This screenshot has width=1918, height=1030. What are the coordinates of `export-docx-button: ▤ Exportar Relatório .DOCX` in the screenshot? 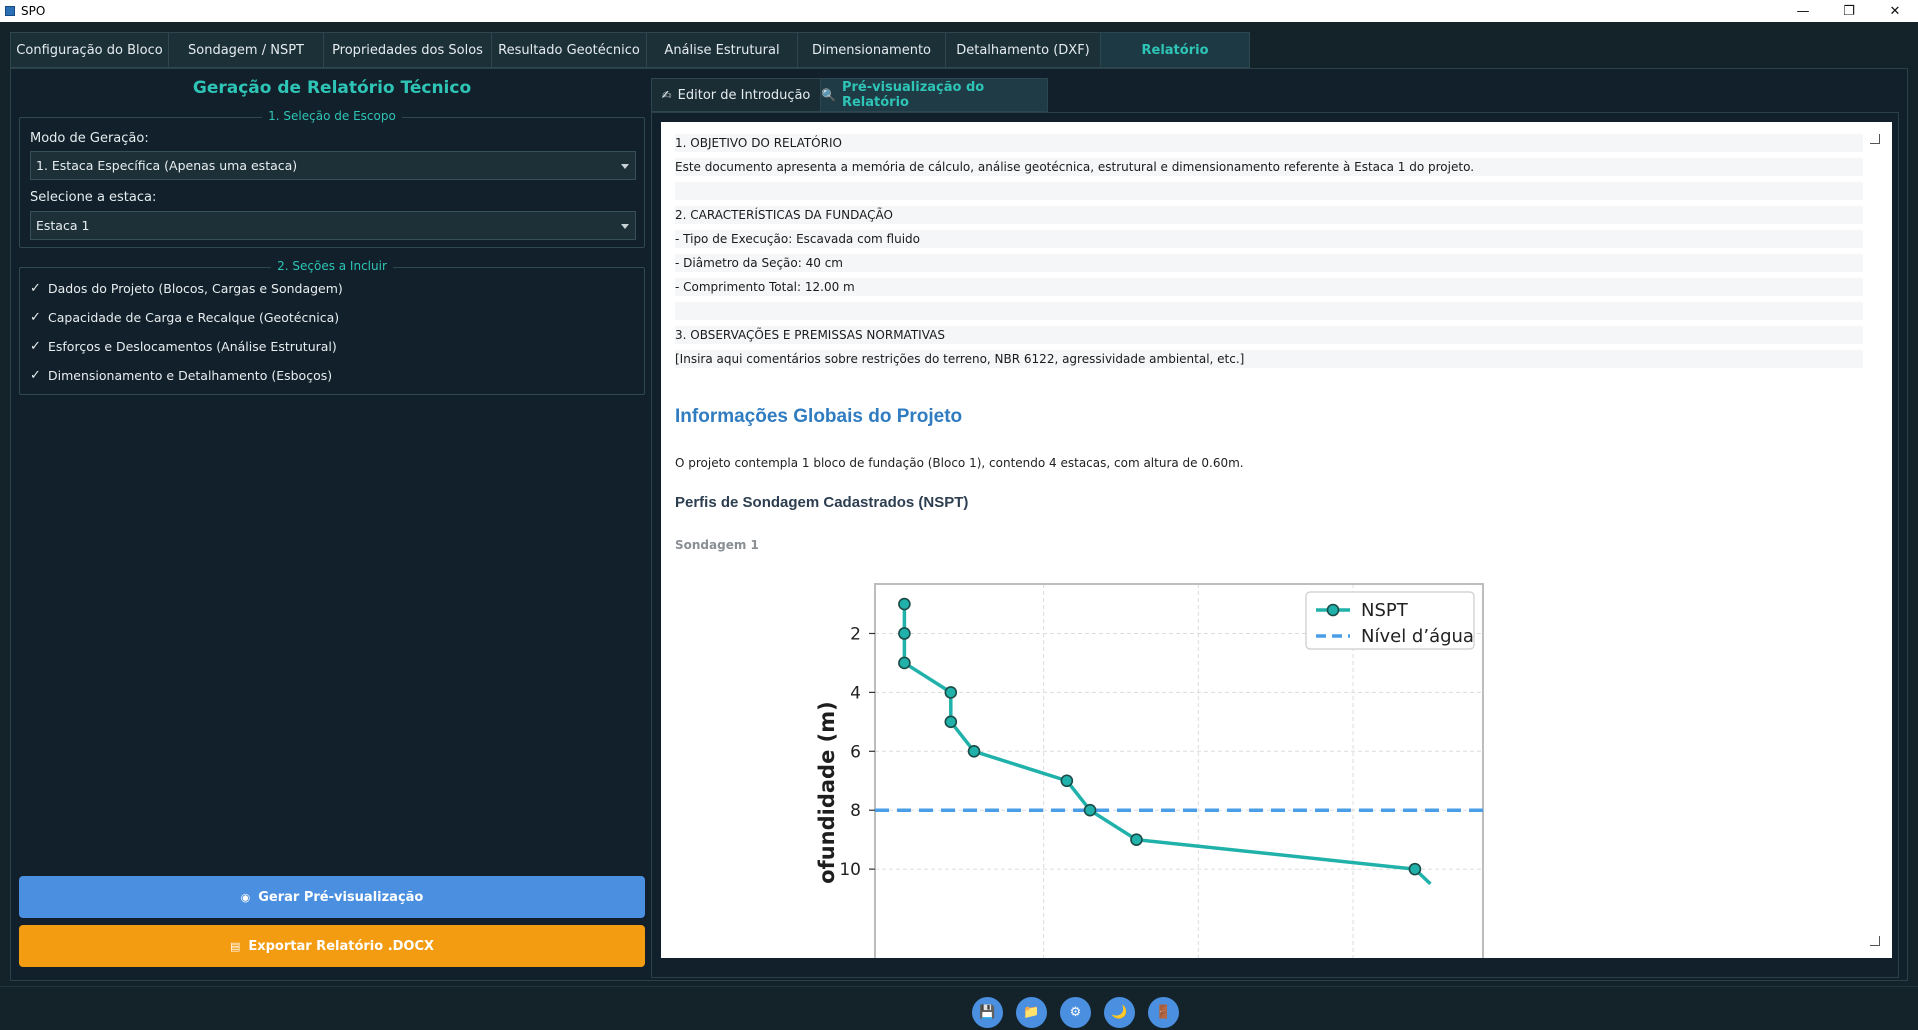 It's located at (332, 946).